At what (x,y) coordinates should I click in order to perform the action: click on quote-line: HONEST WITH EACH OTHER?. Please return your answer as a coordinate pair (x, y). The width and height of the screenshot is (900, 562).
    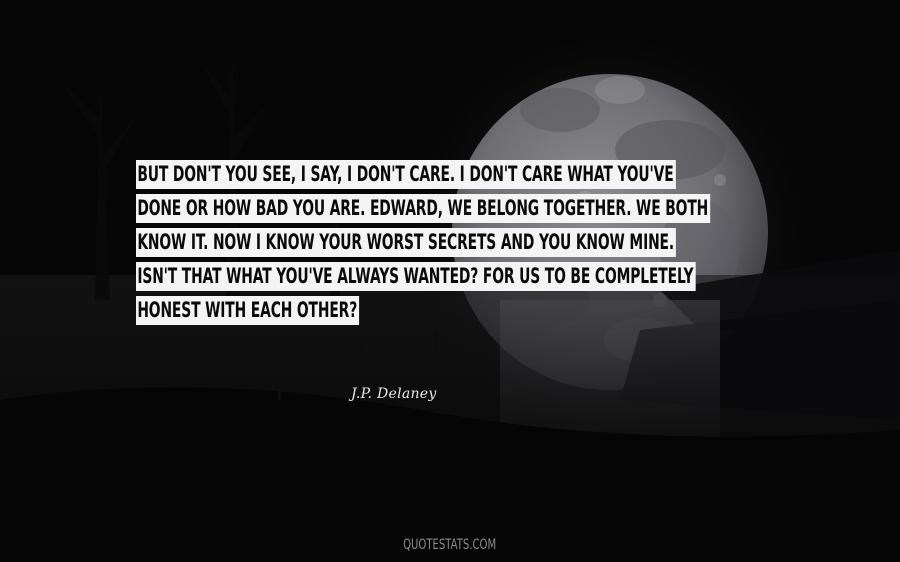
    Looking at the image, I should click on (456, 313).